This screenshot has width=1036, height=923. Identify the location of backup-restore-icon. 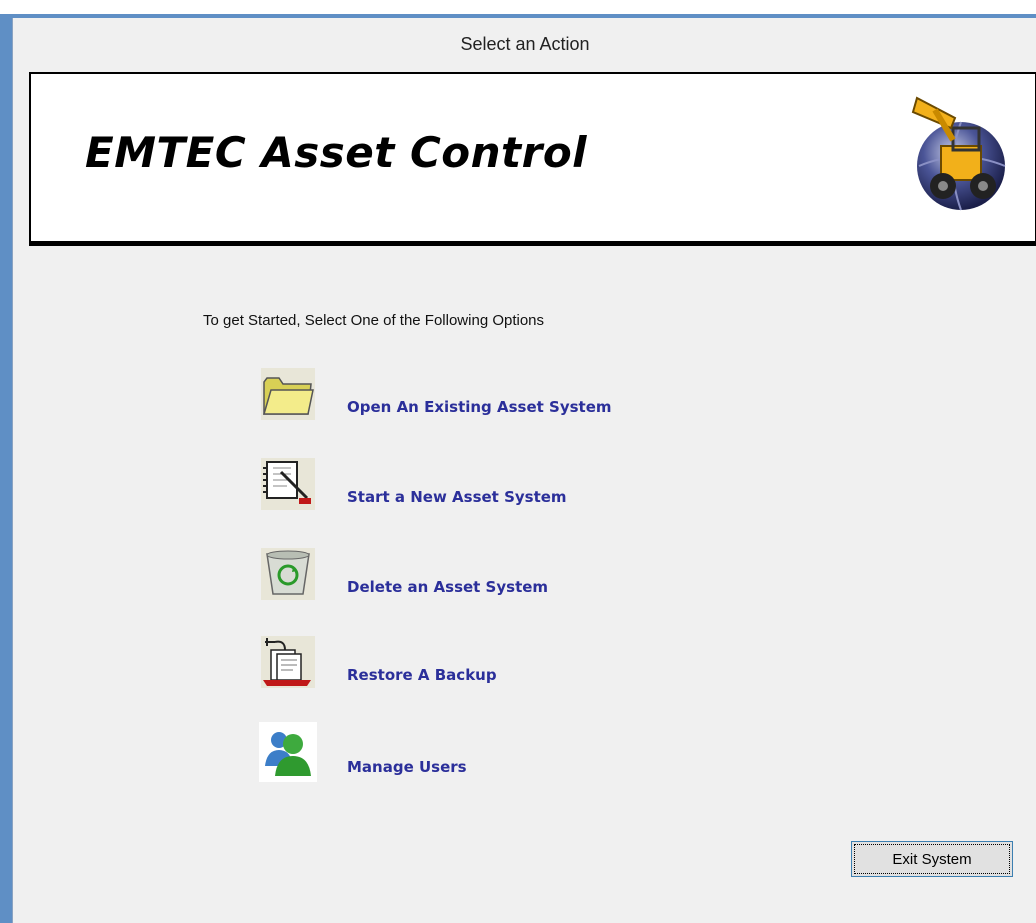
(288, 662).